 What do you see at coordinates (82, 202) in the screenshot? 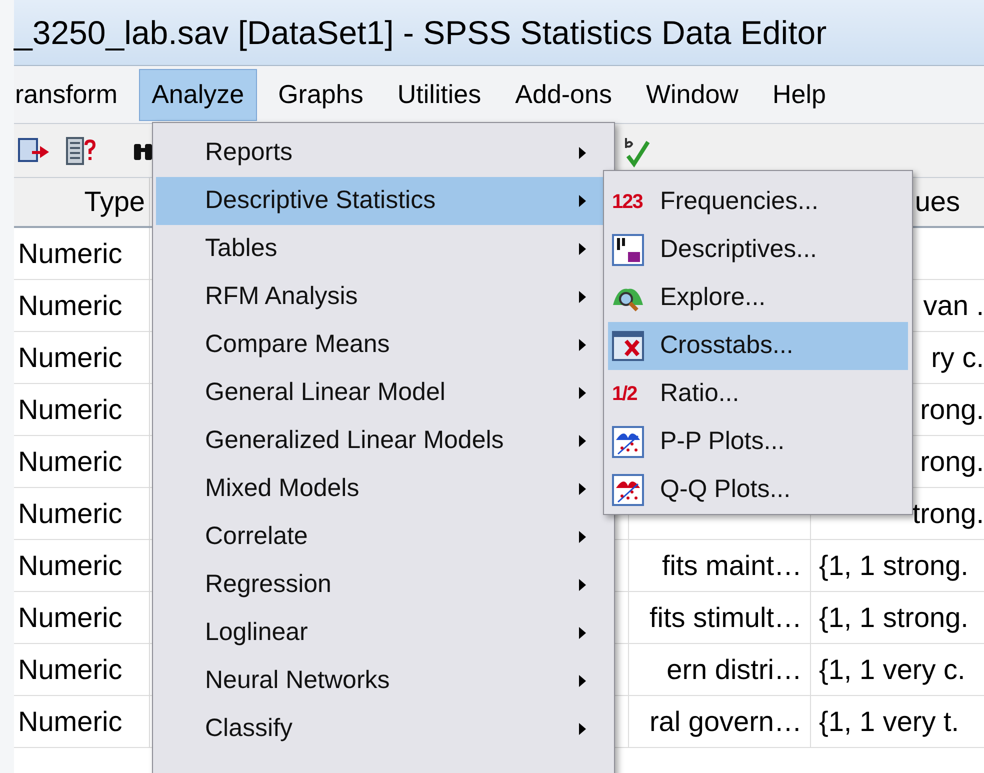
I see `column-header: Type` at bounding box center [82, 202].